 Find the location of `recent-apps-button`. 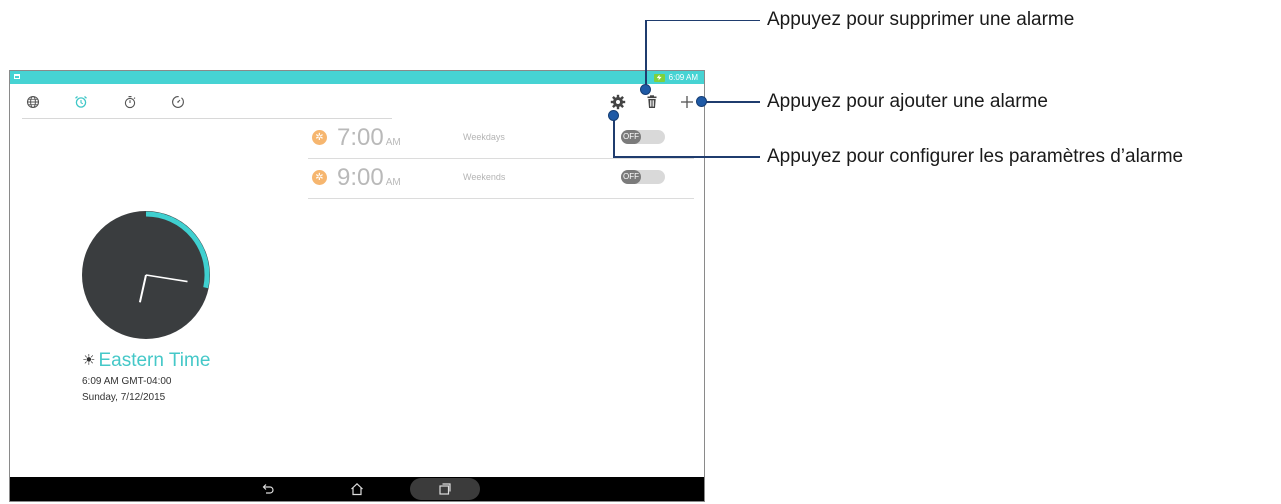

recent-apps-button is located at coordinates (445, 489).